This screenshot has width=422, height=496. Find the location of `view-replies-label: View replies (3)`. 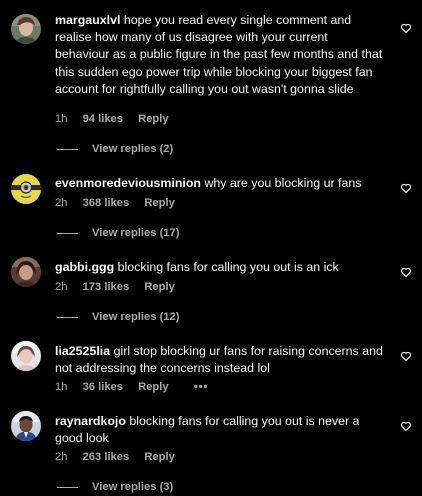

view-replies-label: View replies (3) is located at coordinates (133, 487).